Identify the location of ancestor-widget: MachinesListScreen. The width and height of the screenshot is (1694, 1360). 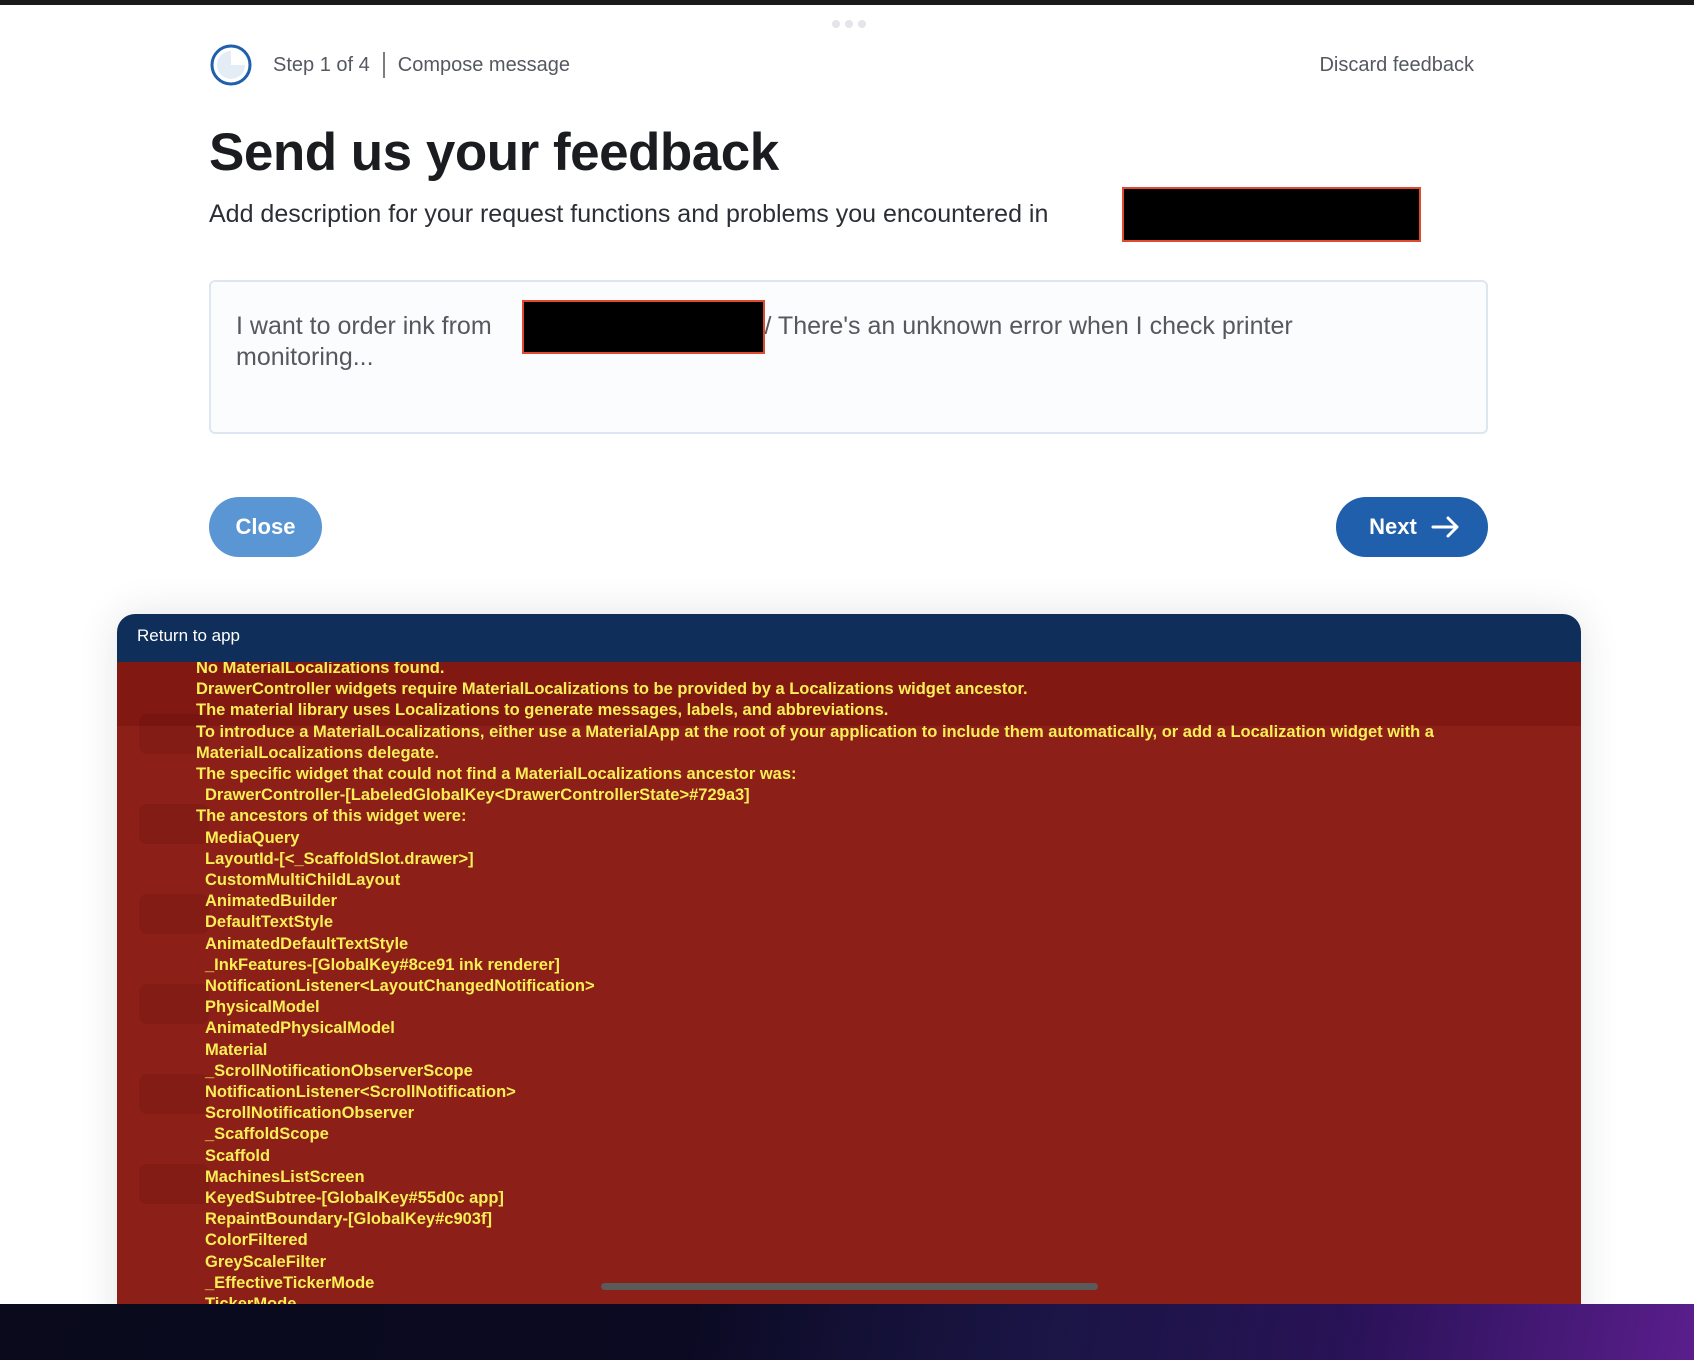
(285, 1176).